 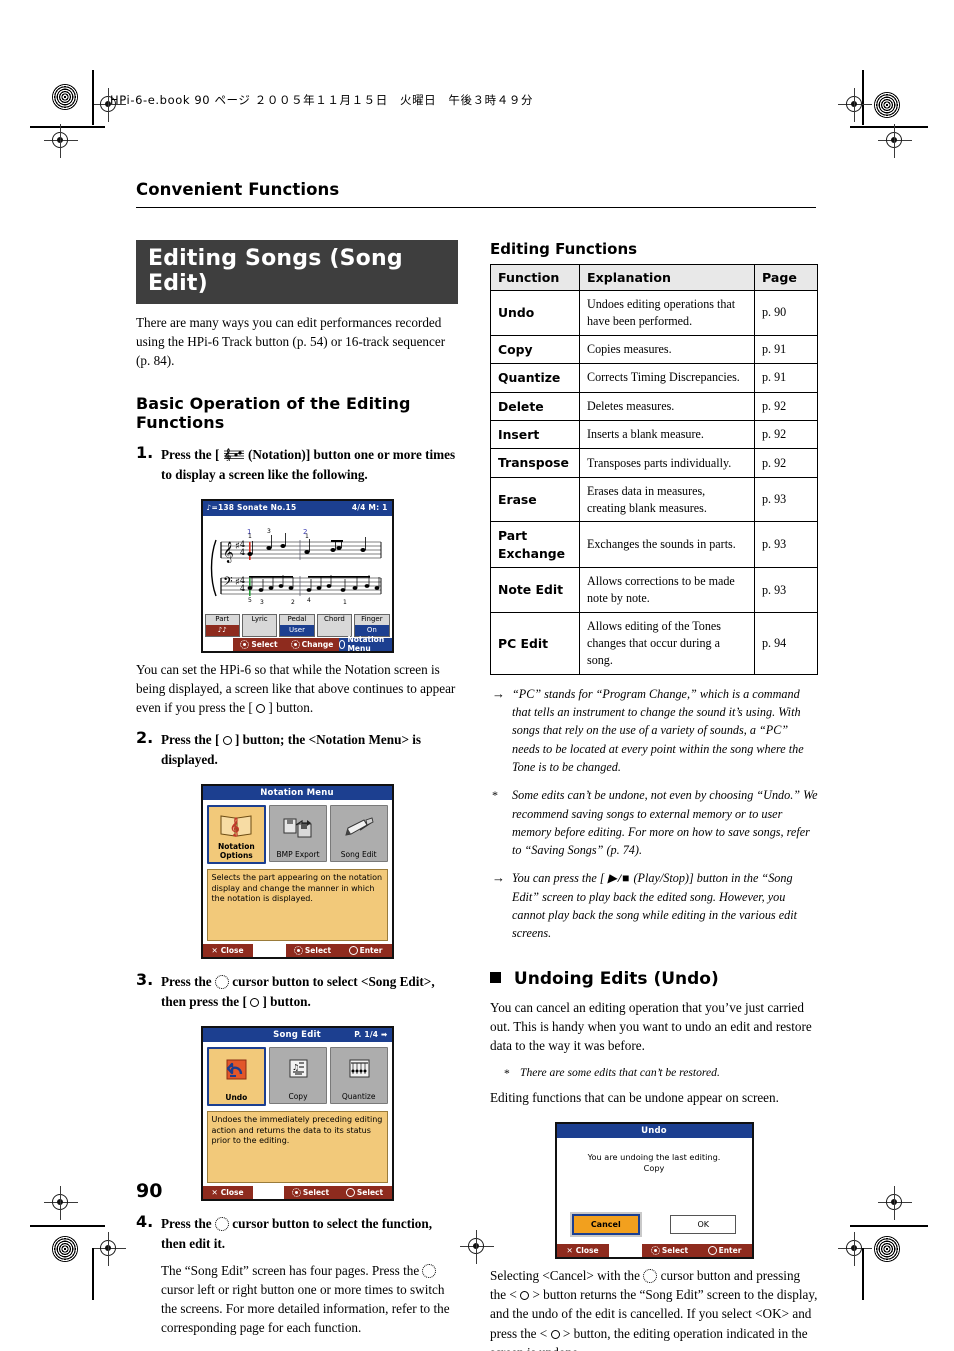 What do you see at coordinates (217, 644) in the screenshot?
I see `footer-spacer` at bounding box center [217, 644].